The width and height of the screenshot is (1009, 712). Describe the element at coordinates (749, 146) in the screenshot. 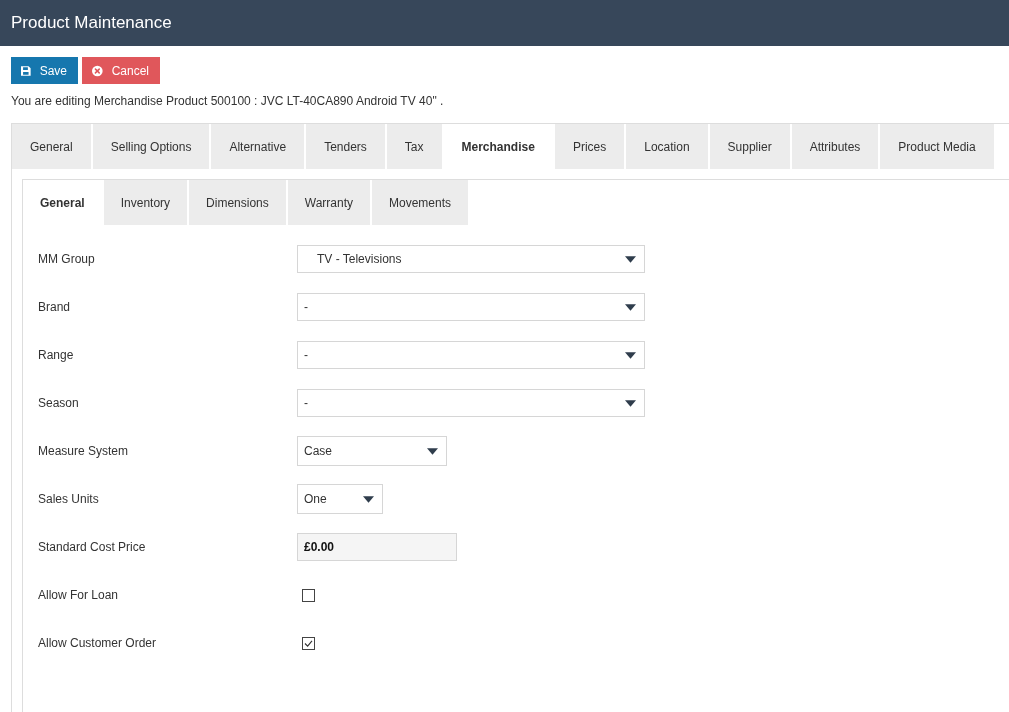

I see `tab: Supplier` at that location.